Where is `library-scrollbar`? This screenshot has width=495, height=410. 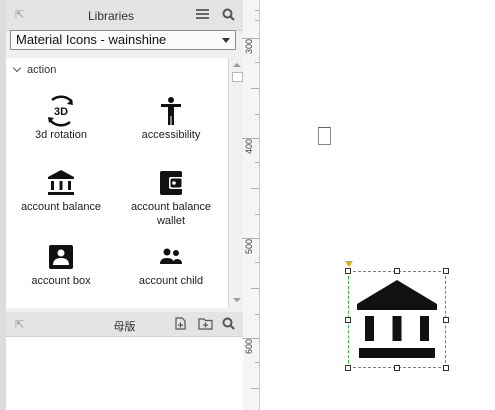
library-scrollbar is located at coordinates (236, 183).